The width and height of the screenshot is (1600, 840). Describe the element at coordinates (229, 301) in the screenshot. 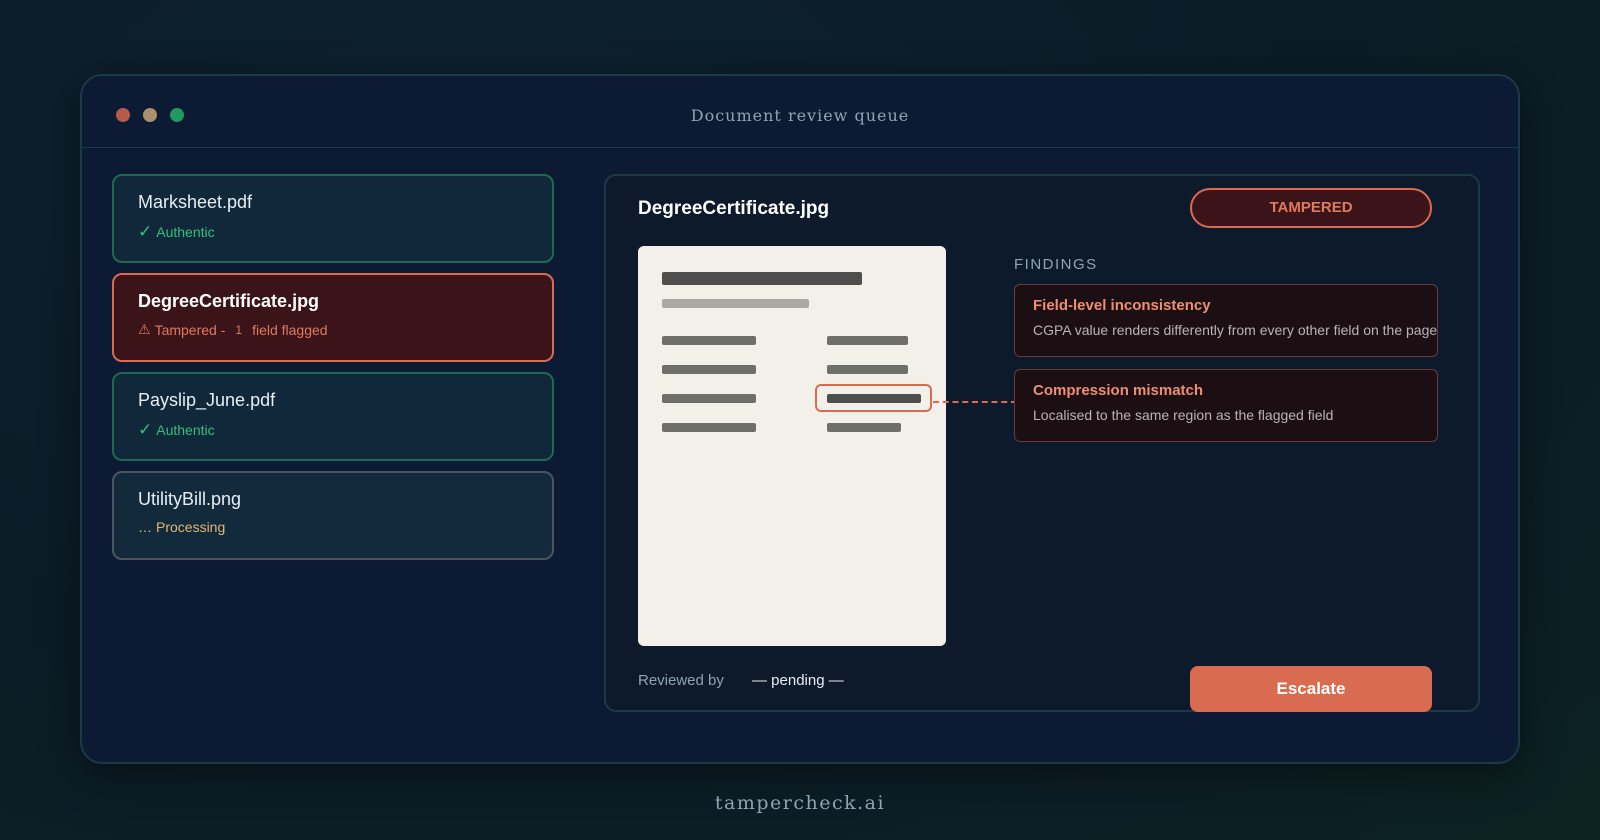

I see `queue-item-name: DegreeCertificate.jpg` at that location.